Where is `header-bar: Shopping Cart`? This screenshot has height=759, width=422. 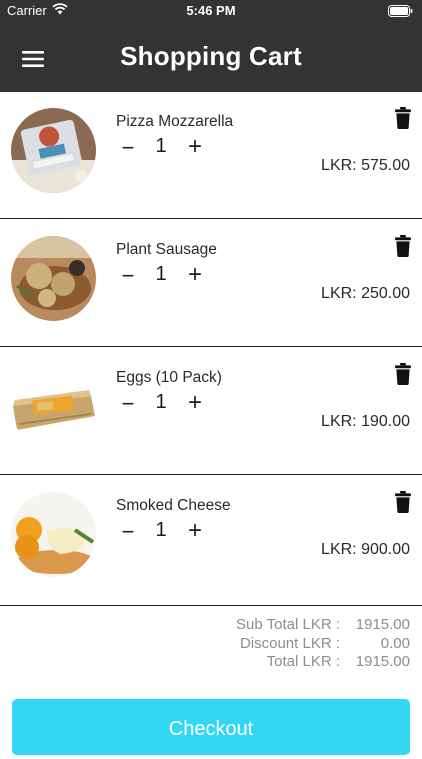 header-bar: Shopping Cart is located at coordinates (211, 57).